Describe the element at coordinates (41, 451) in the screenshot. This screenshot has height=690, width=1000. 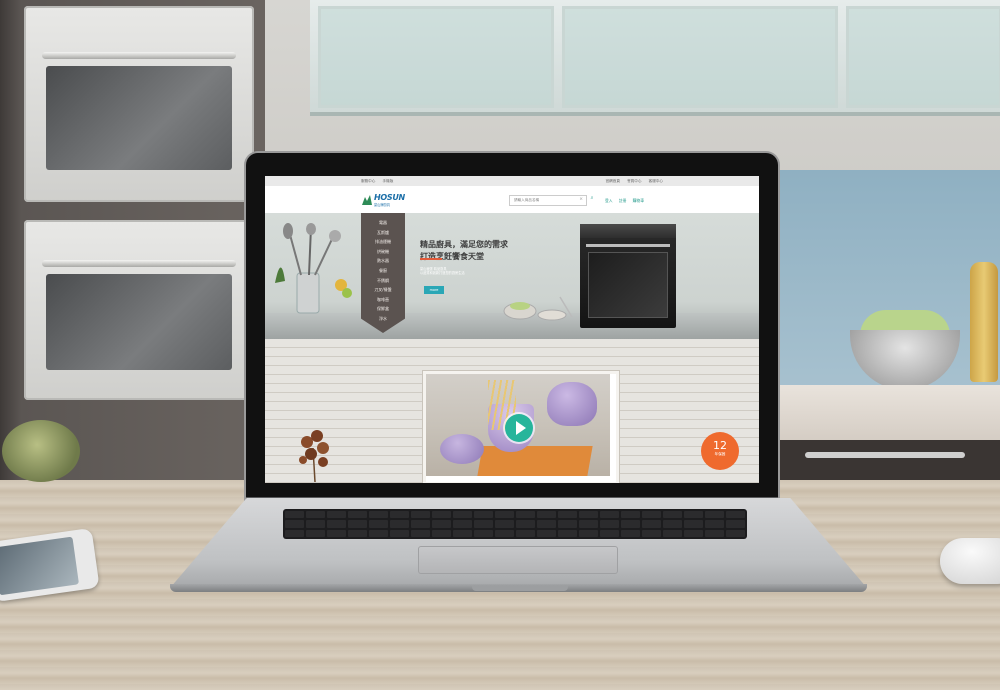
I see `artichoke` at that location.